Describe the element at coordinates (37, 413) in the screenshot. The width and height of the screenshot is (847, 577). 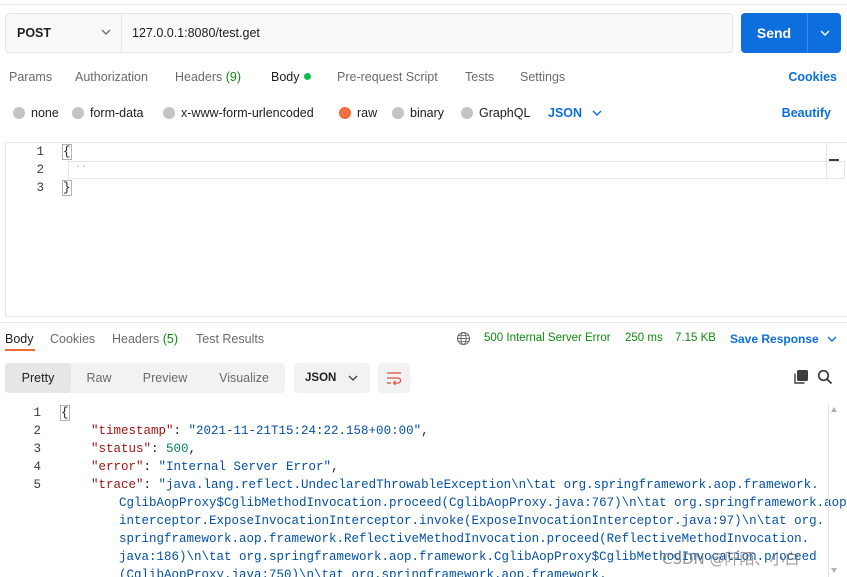
I see `line-number: 1` at that location.